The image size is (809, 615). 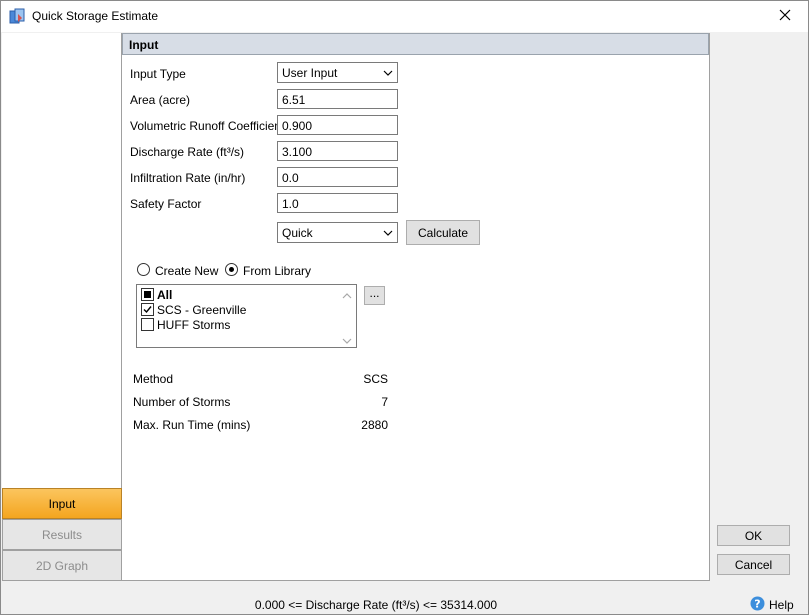 I want to click on list-item: SCS - Greenville, so click(x=193, y=309).